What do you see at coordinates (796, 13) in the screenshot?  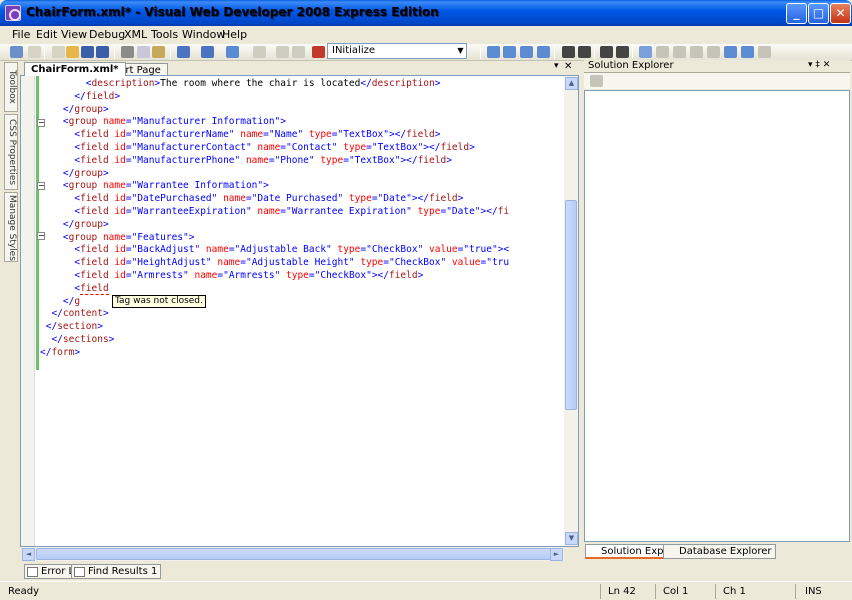 I see `minimize-button: _` at bounding box center [796, 13].